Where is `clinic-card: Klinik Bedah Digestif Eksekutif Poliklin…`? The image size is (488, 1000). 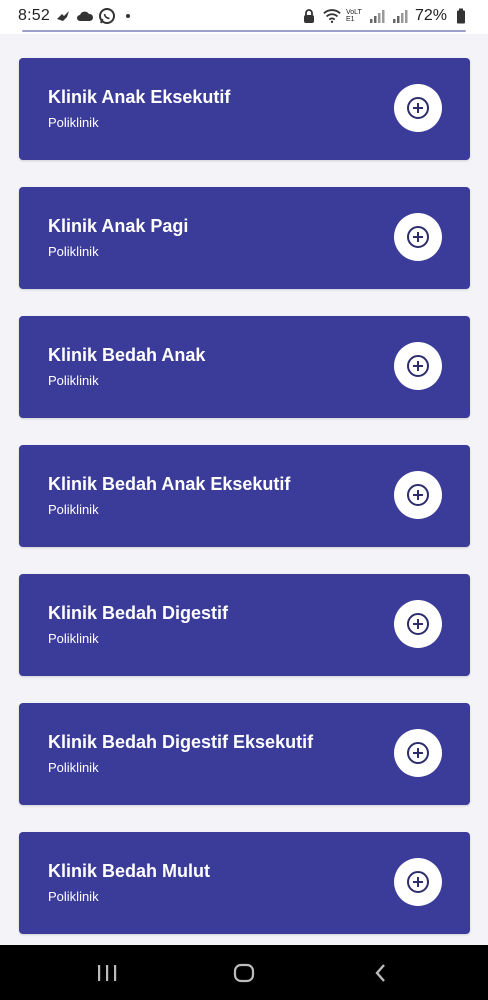
clinic-card: Klinik Bedah Digestif Eksekutif Poliklin… is located at coordinates (244, 754).